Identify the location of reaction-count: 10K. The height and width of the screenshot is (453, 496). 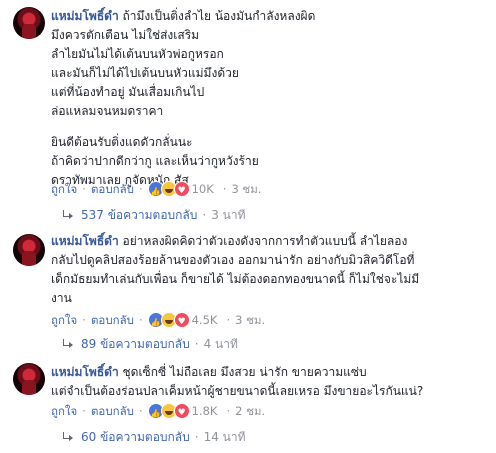
(202, 189).